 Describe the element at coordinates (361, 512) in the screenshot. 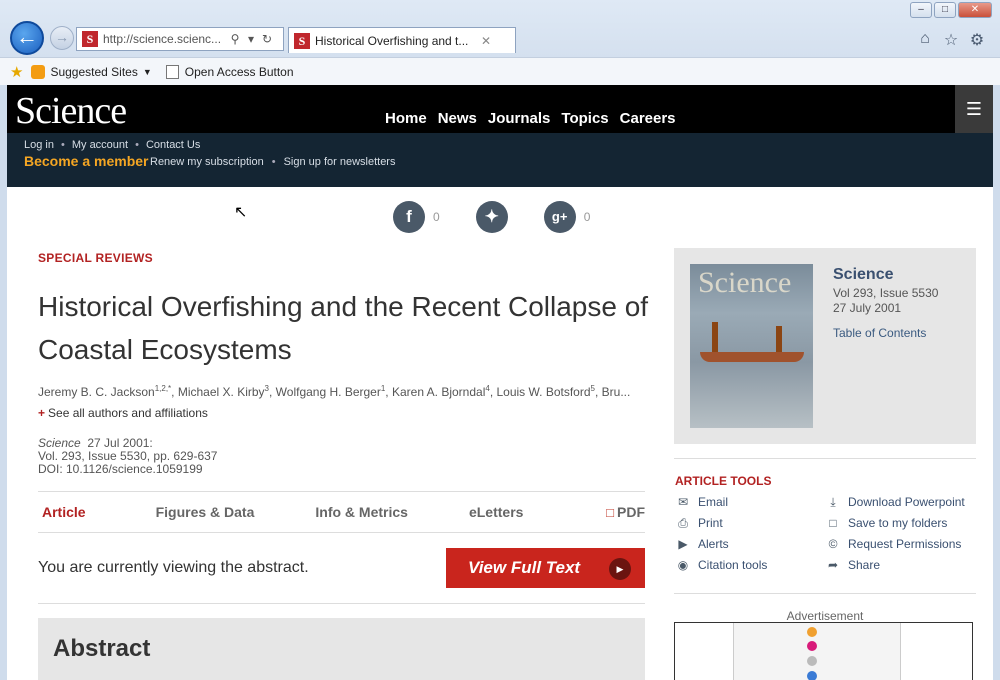

I see `tab-info-metrics: Info & Metrics` at that location.